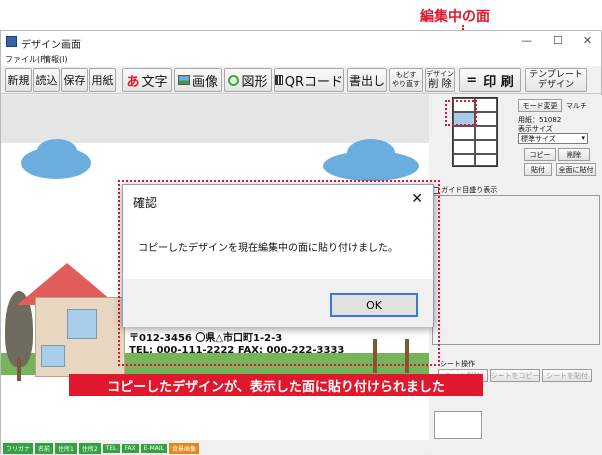 This screenshot has width=602, height=455. What do you see at coordinates (538, 169) in the screenshot?
I see `paste-button: 貼付` at bounding box center [538, 169].